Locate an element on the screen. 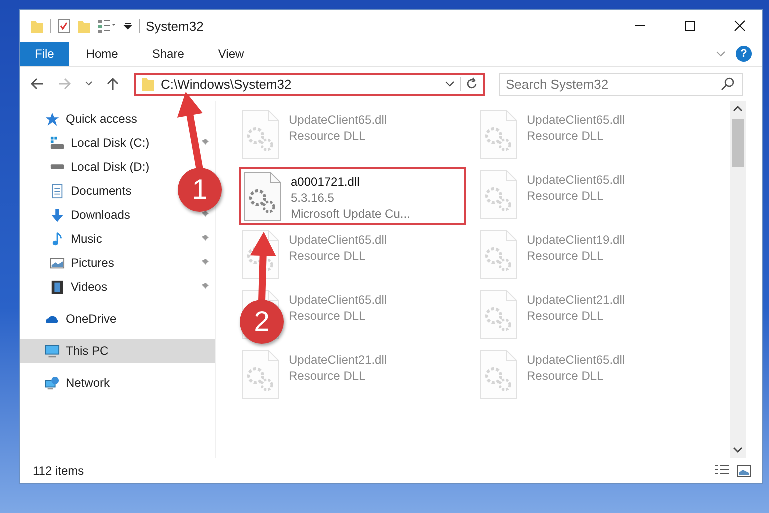 Image resolution: width=769 pixels, height=513 pixels. sidebar-item: Music is located at coordinates (95, 239).